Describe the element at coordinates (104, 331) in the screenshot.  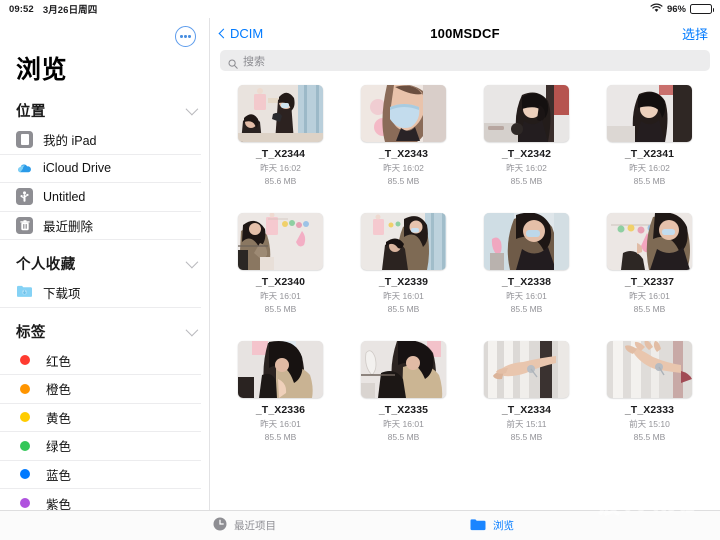
I see `sidebar-group-header-tags: 标签` at that location.